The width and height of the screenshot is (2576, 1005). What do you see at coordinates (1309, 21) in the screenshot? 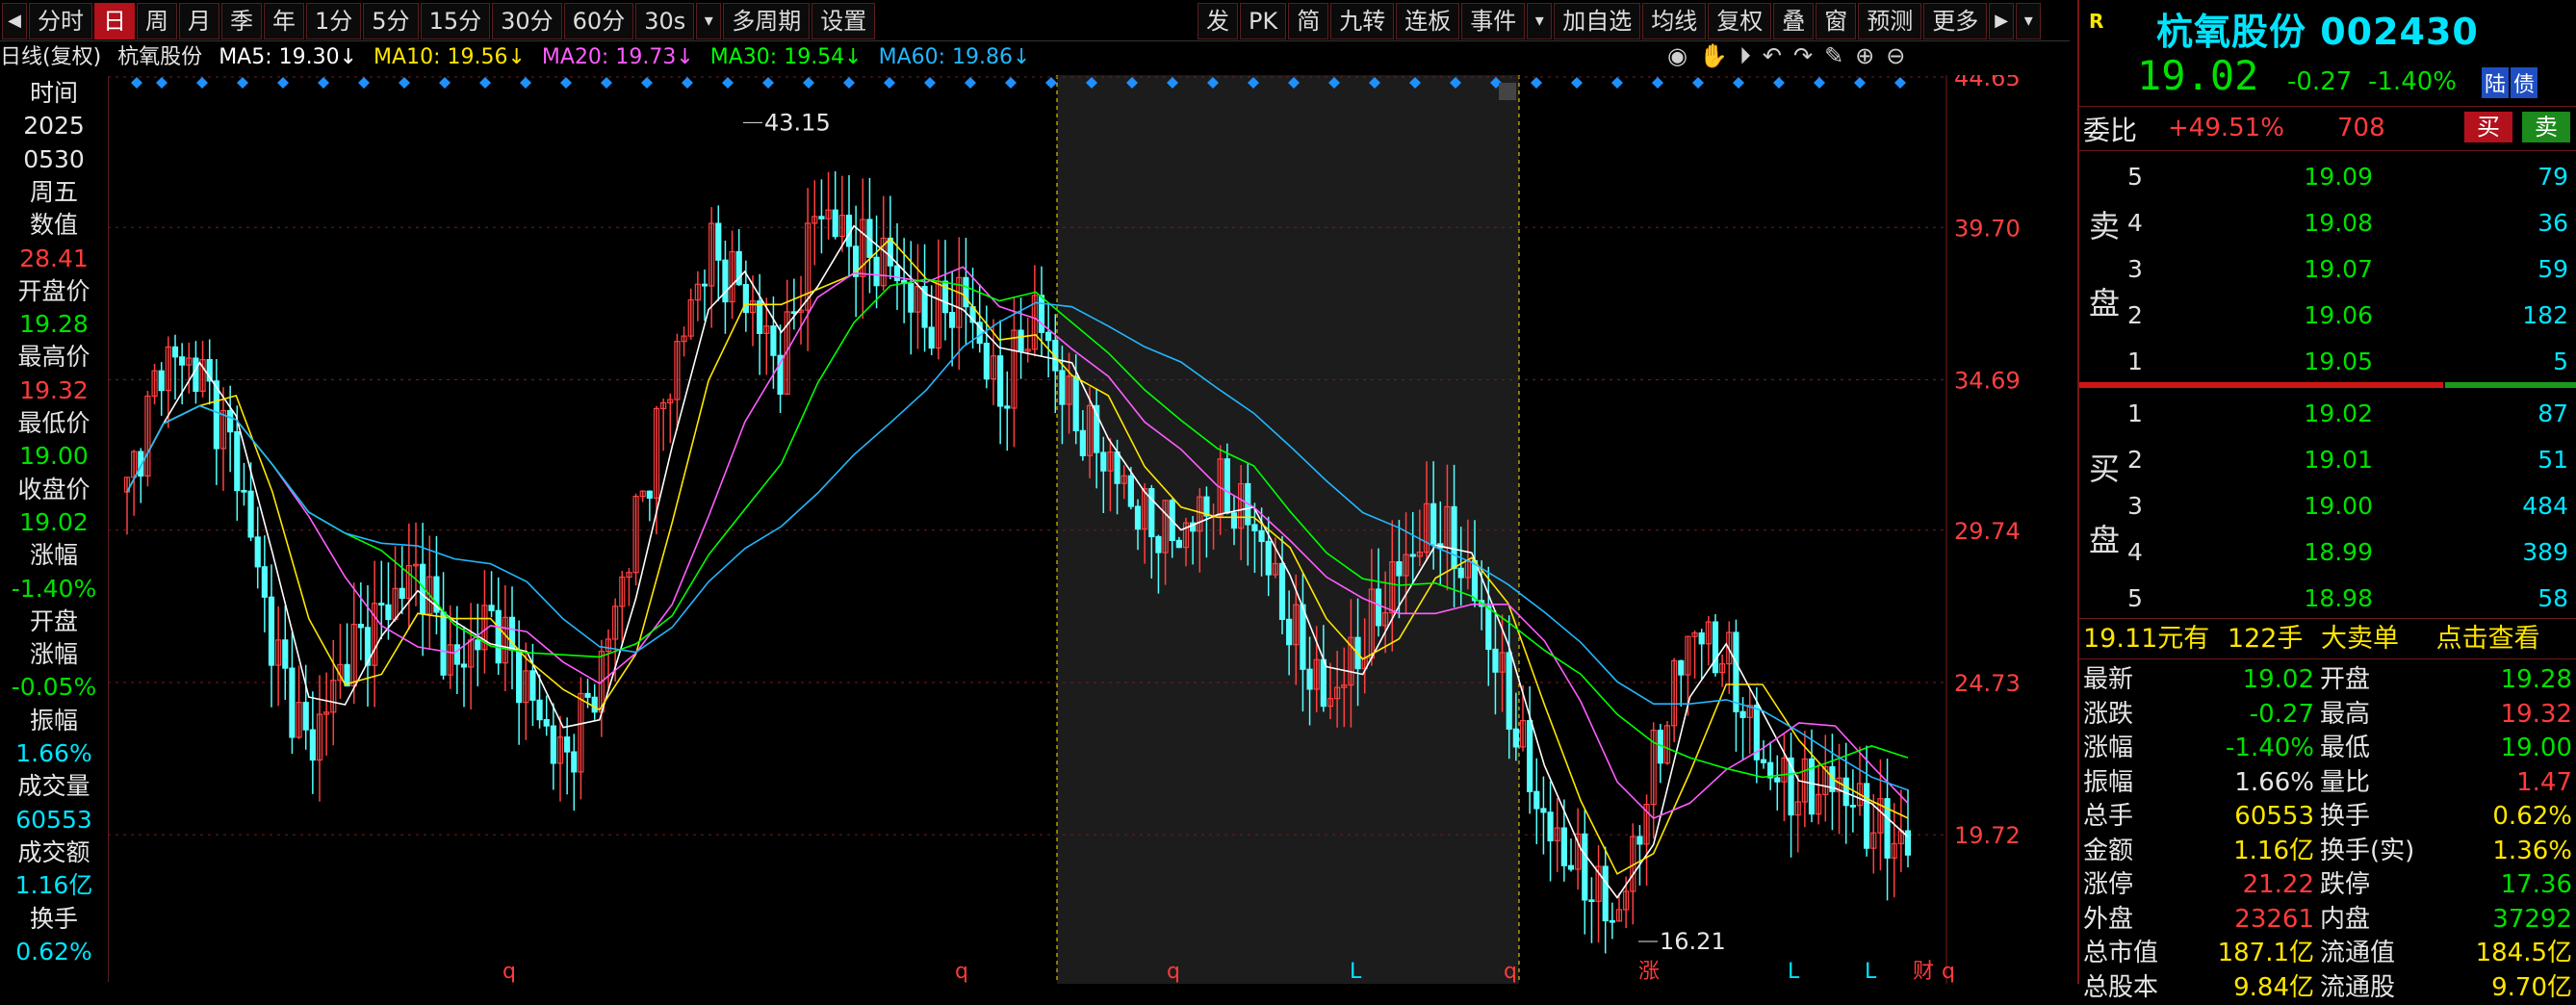
I see `tool-button: 简` at bounding box center [1309, 21].